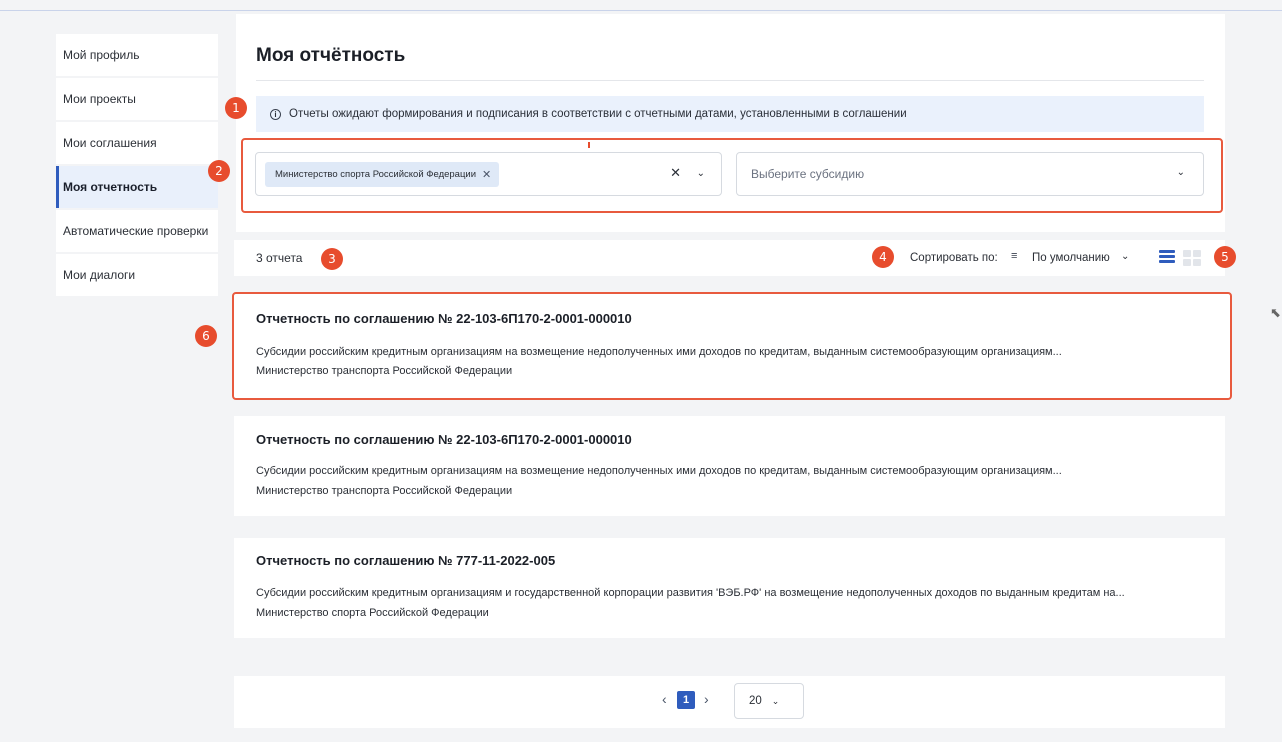 The width and height of the screenshot is (1282, 742). What do you see at coordinates (99, 275) in the screenshot?
I see `sidebar-item-label: Мои диалоги` at bounding box center [99, 275].